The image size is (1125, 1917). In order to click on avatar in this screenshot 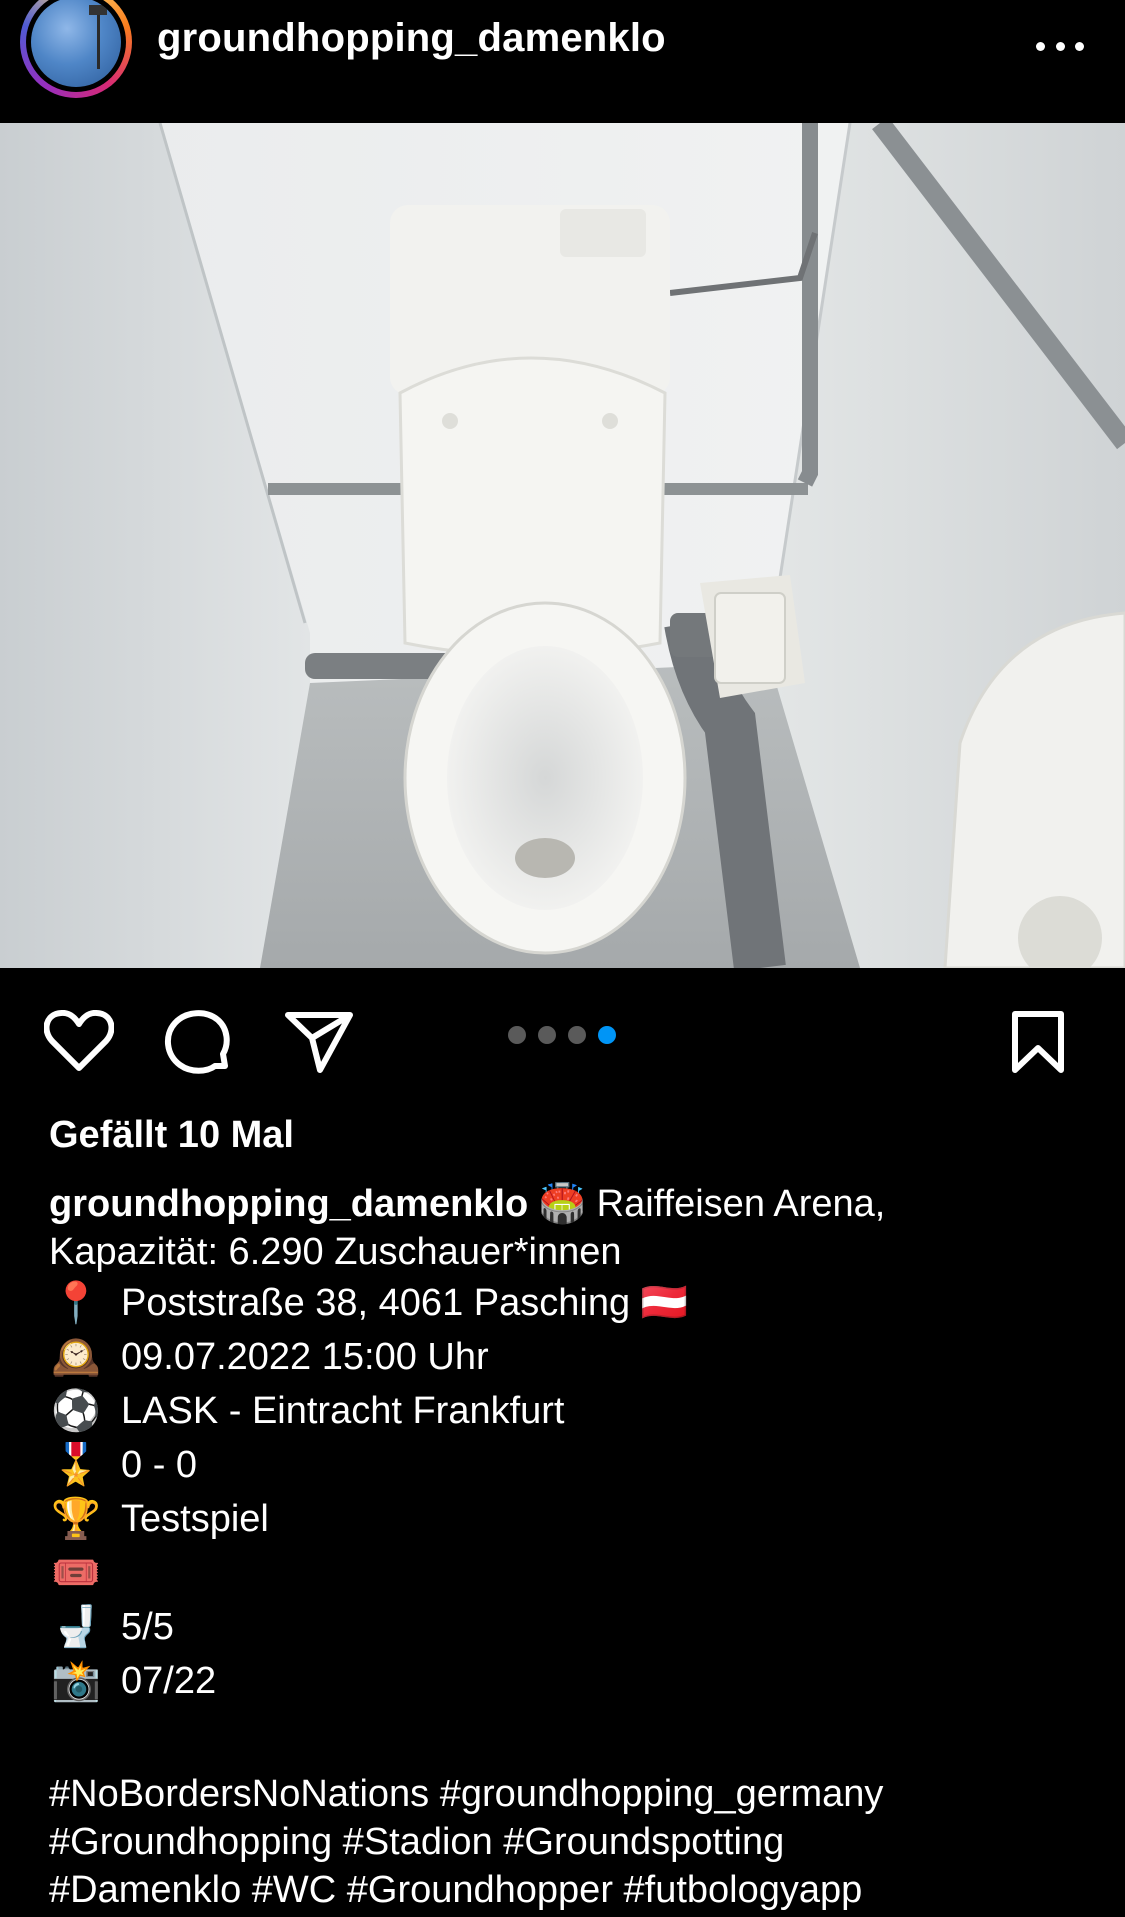, I will do `click(76, 46)`.